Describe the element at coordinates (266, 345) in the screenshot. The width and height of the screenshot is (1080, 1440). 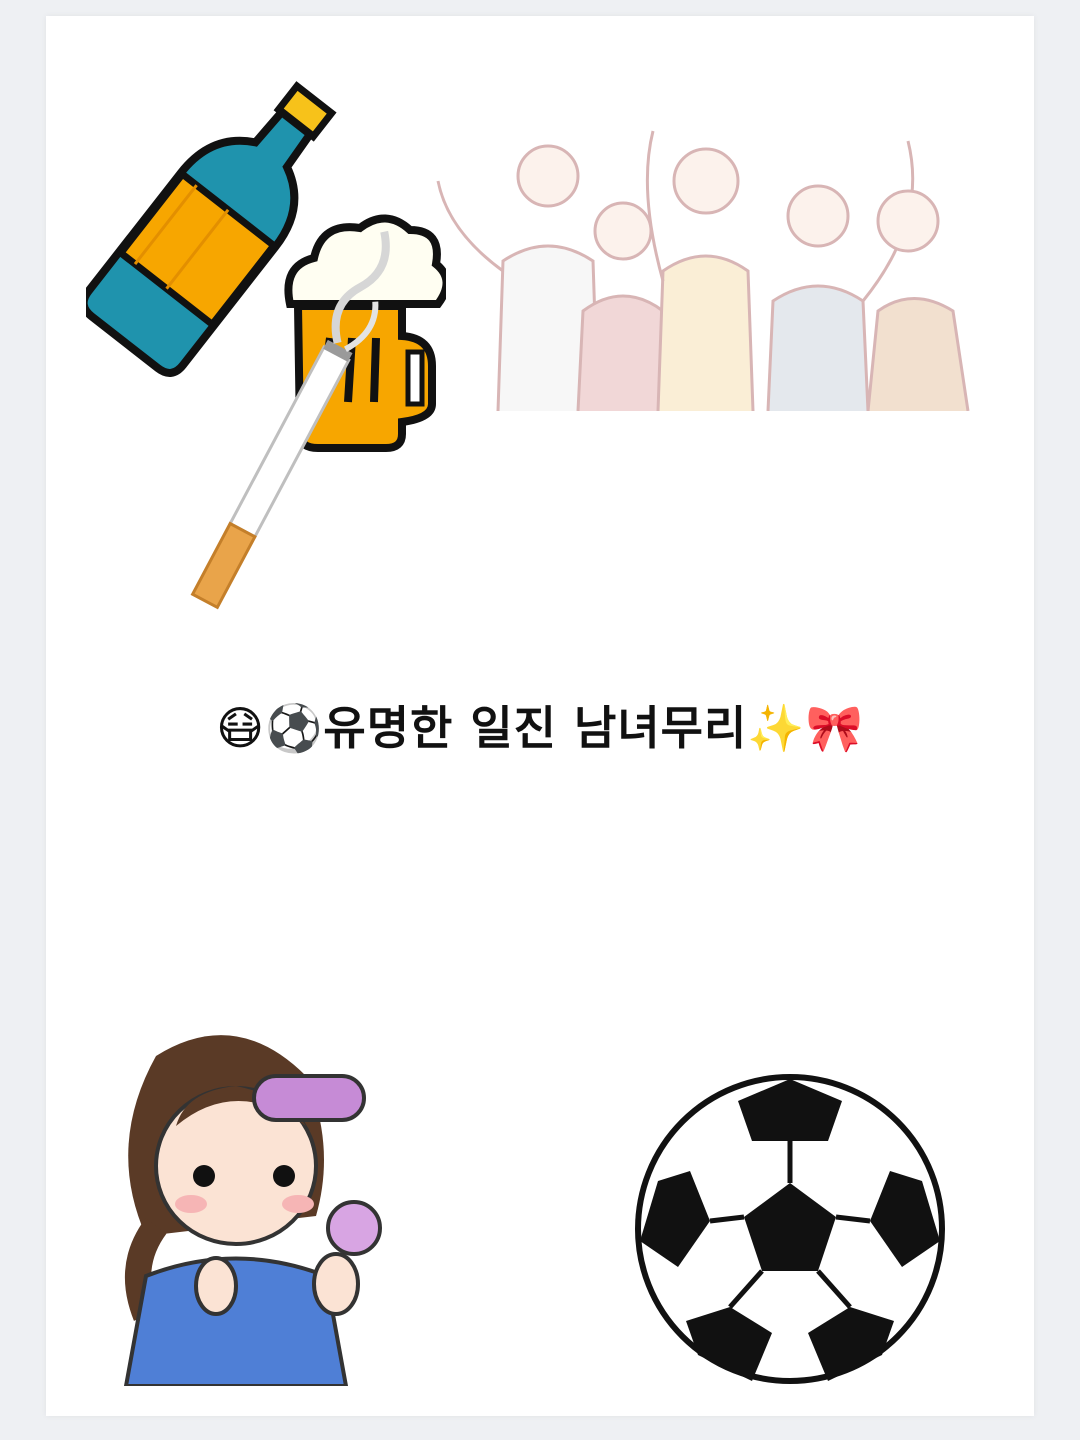
I see `drinks-and-cigarette-illustration` at that location.